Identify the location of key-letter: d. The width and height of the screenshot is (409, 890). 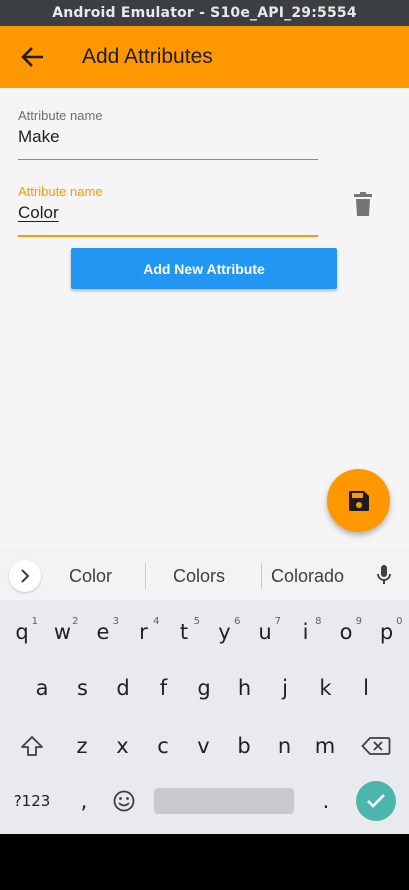
(123, 688).